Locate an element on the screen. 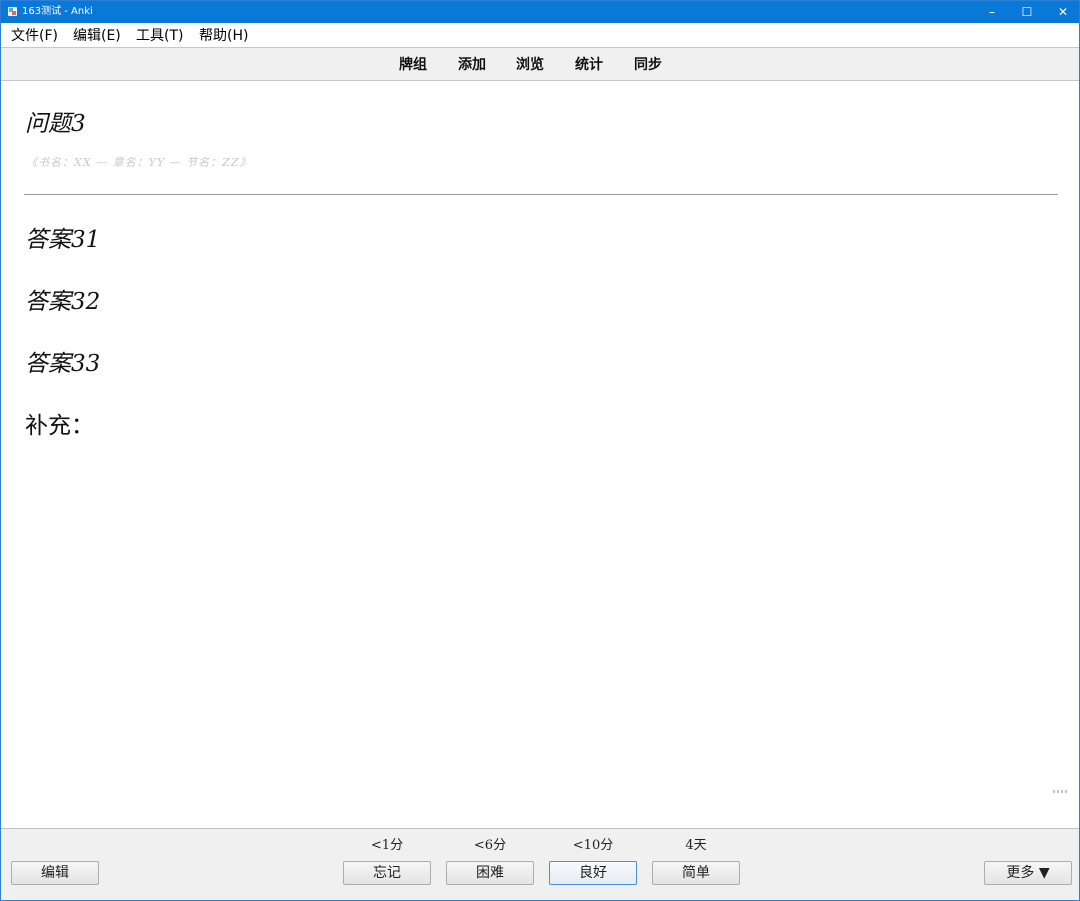 This screenshot has width=1080, height=901. minimize-icon: – is located at coordinates (992, 12).